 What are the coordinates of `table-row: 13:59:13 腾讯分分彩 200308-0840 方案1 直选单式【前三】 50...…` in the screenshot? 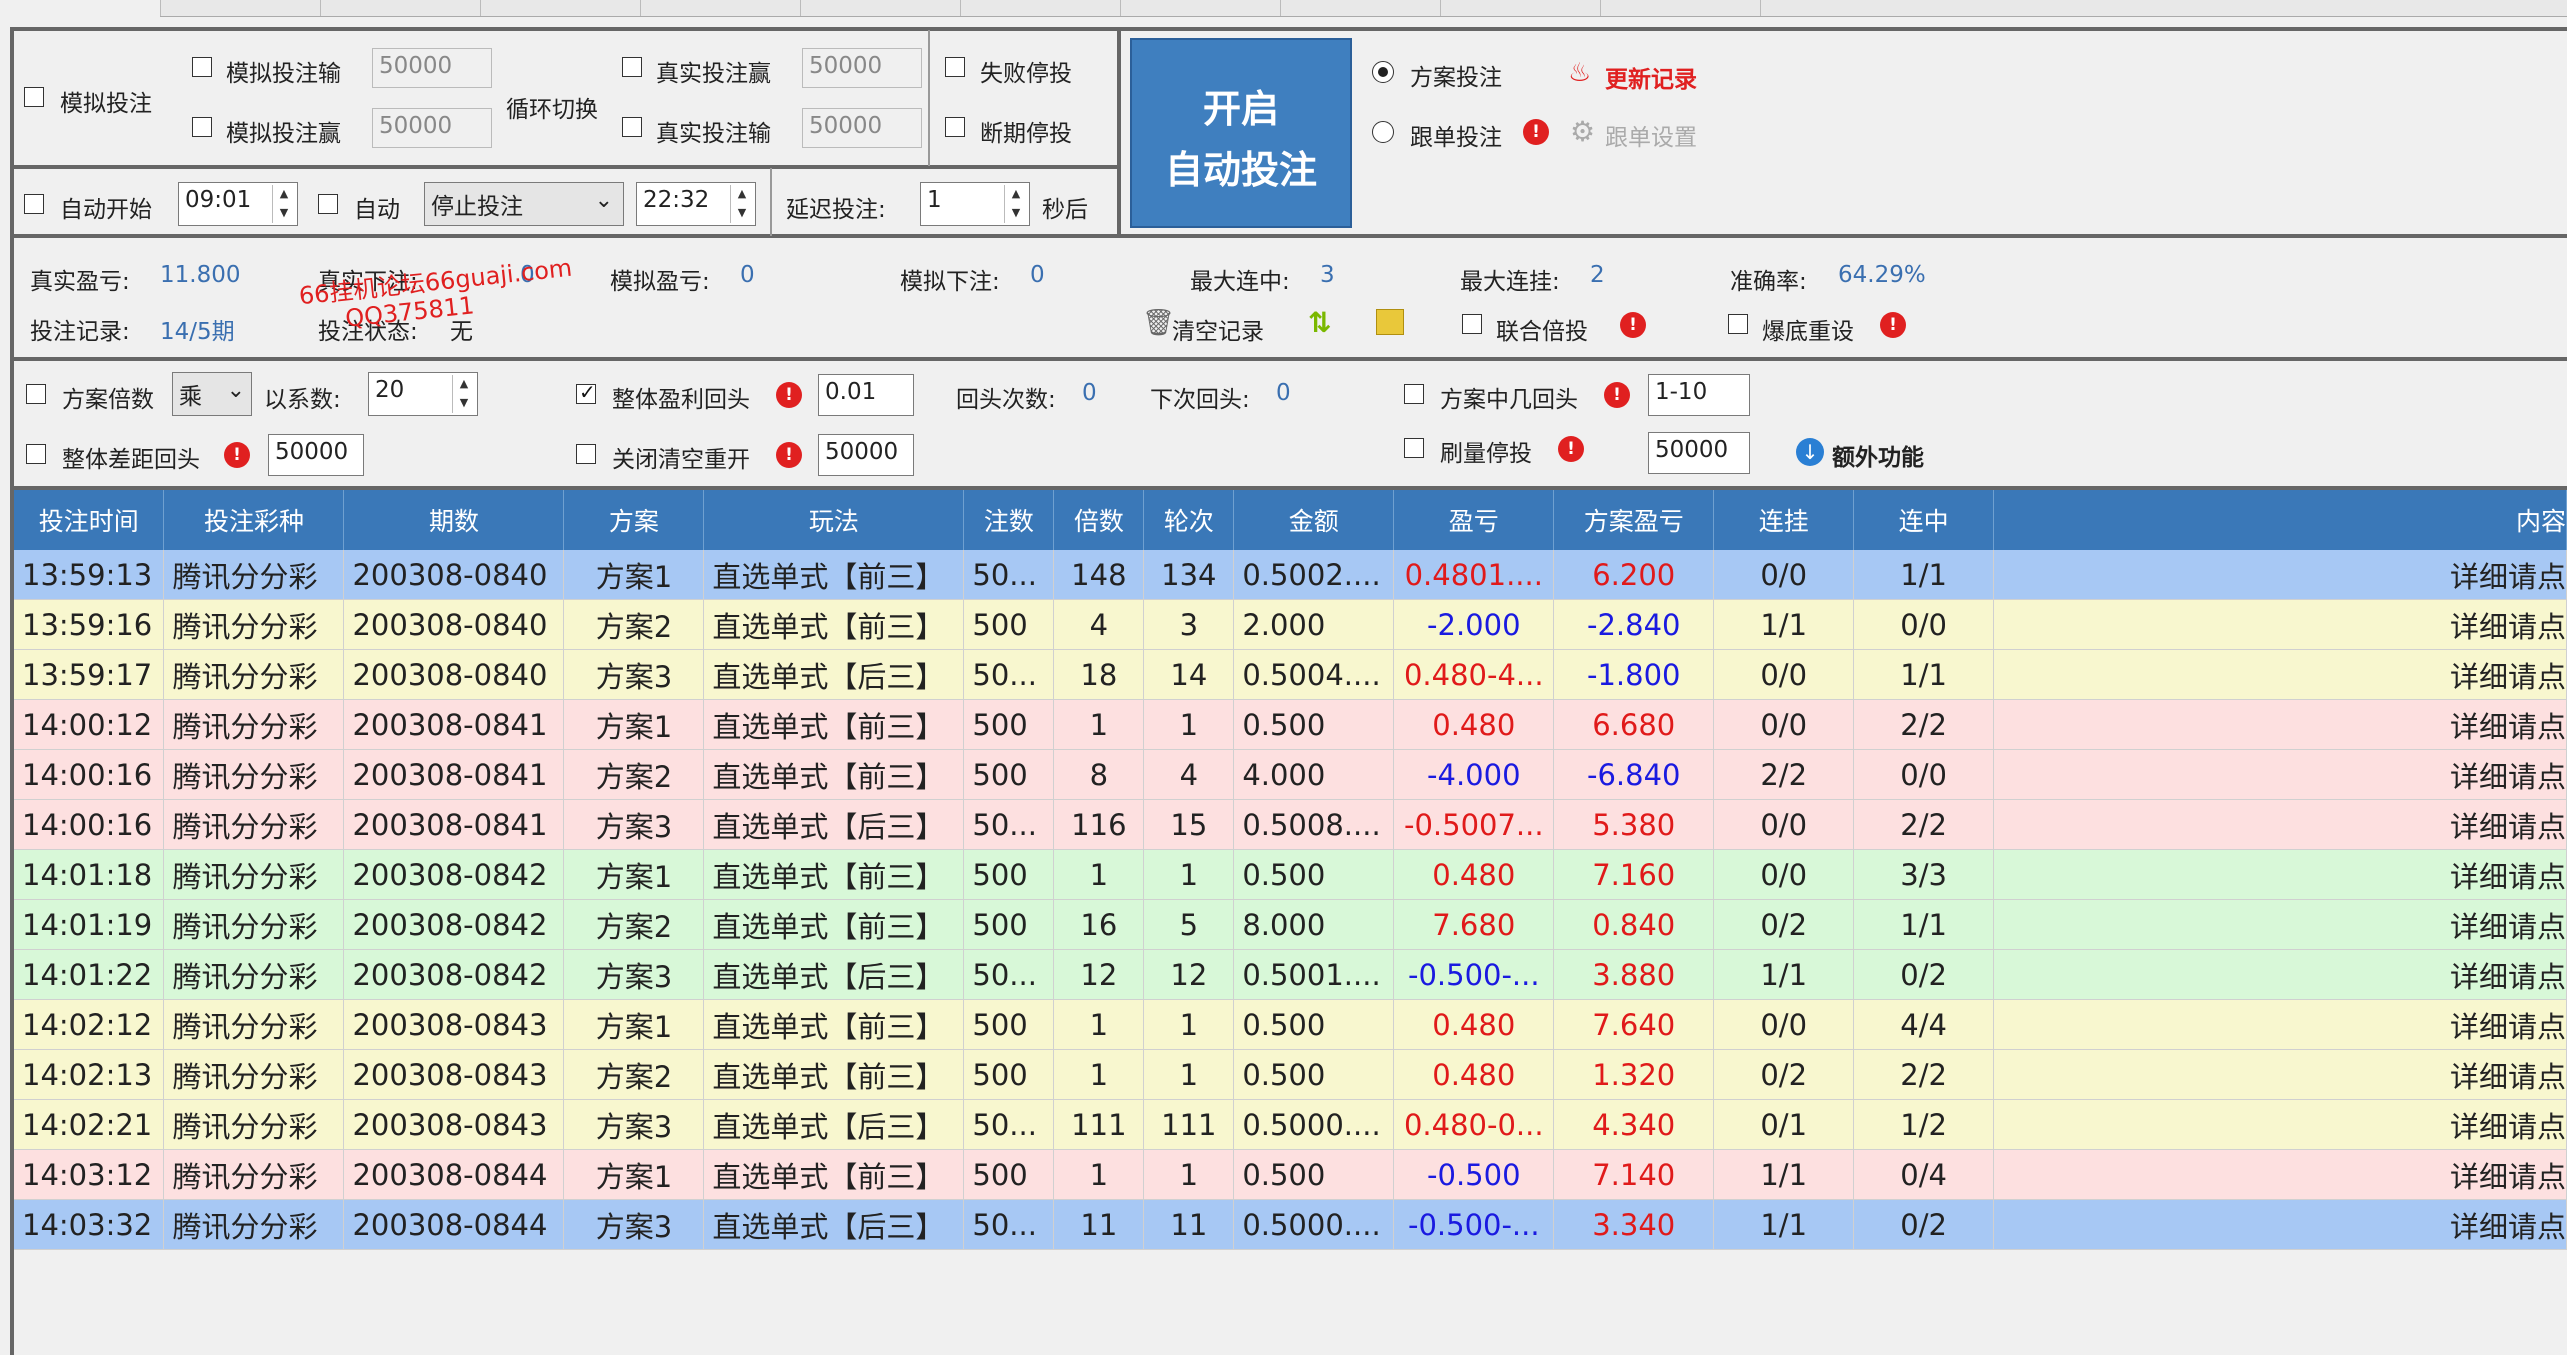 It's located at (1290, 575).